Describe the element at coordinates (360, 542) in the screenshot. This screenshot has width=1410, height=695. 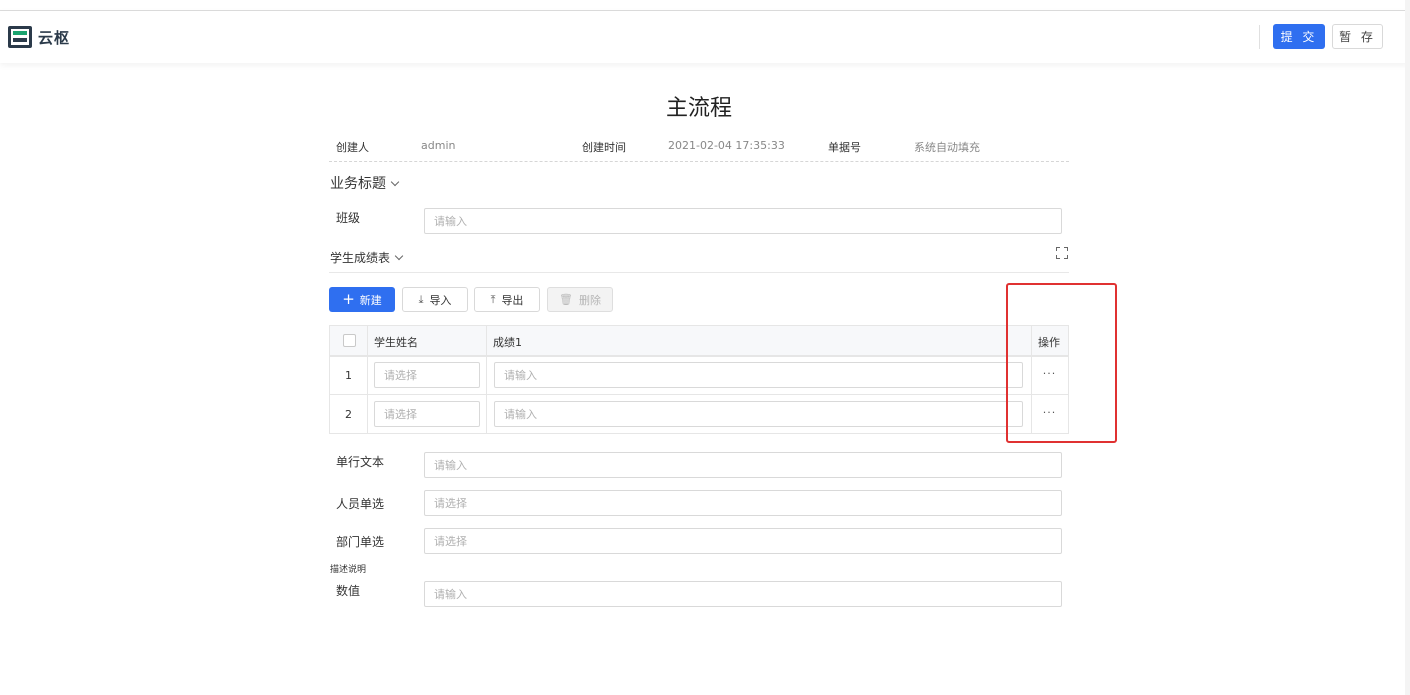
I see `department-select-label: 部门单选` at that location.